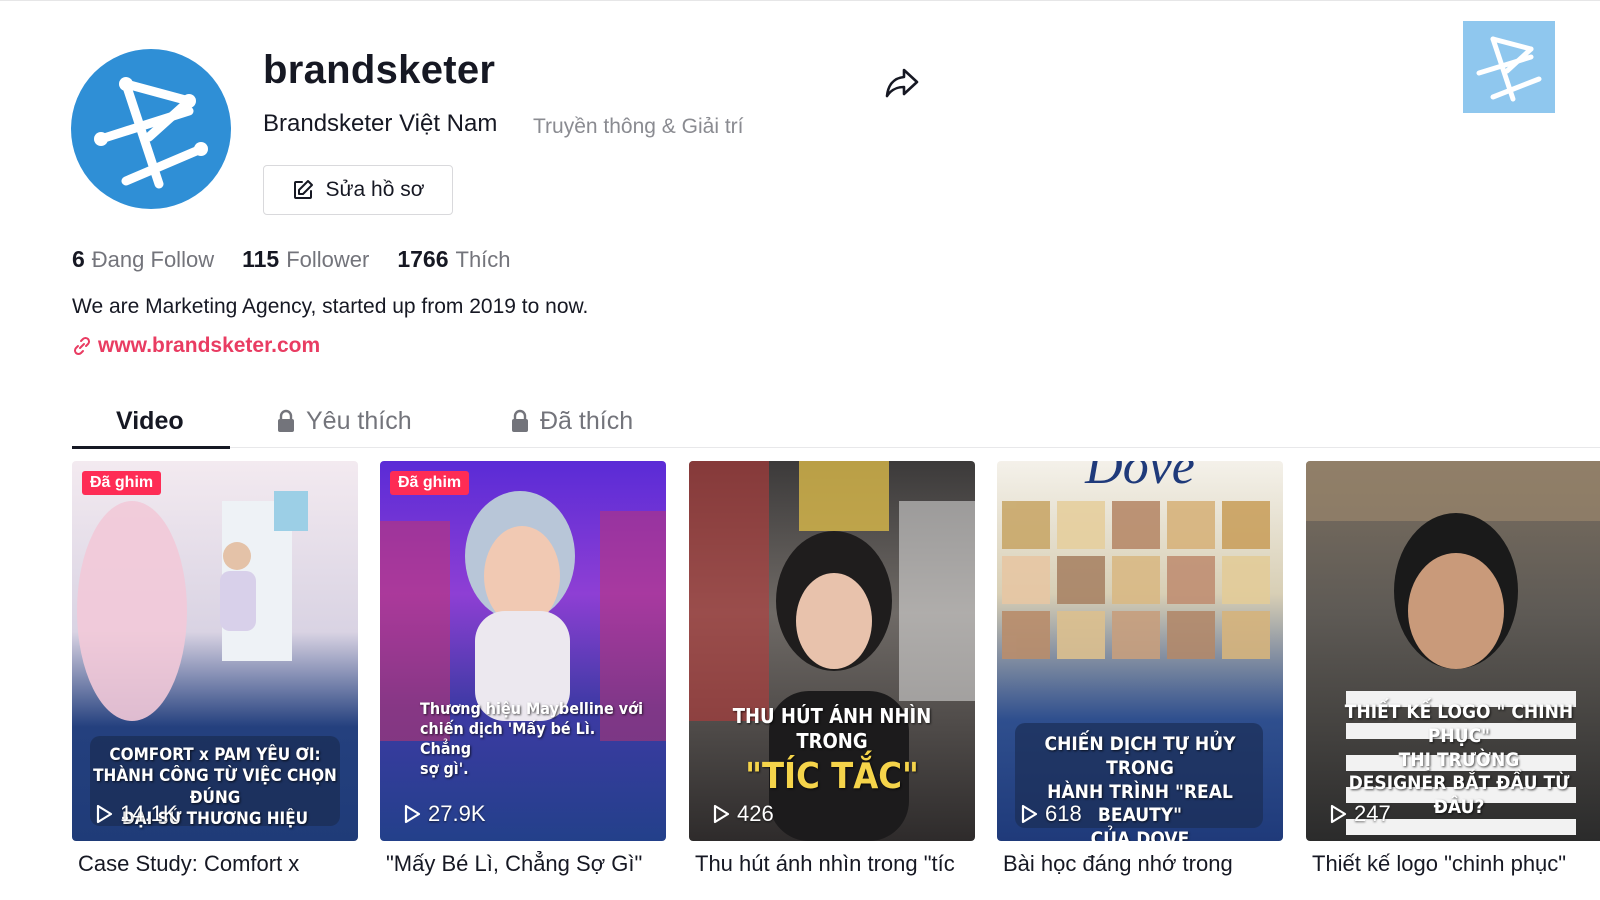  I want to click on view-count-value: 618, so click(1063, 813).